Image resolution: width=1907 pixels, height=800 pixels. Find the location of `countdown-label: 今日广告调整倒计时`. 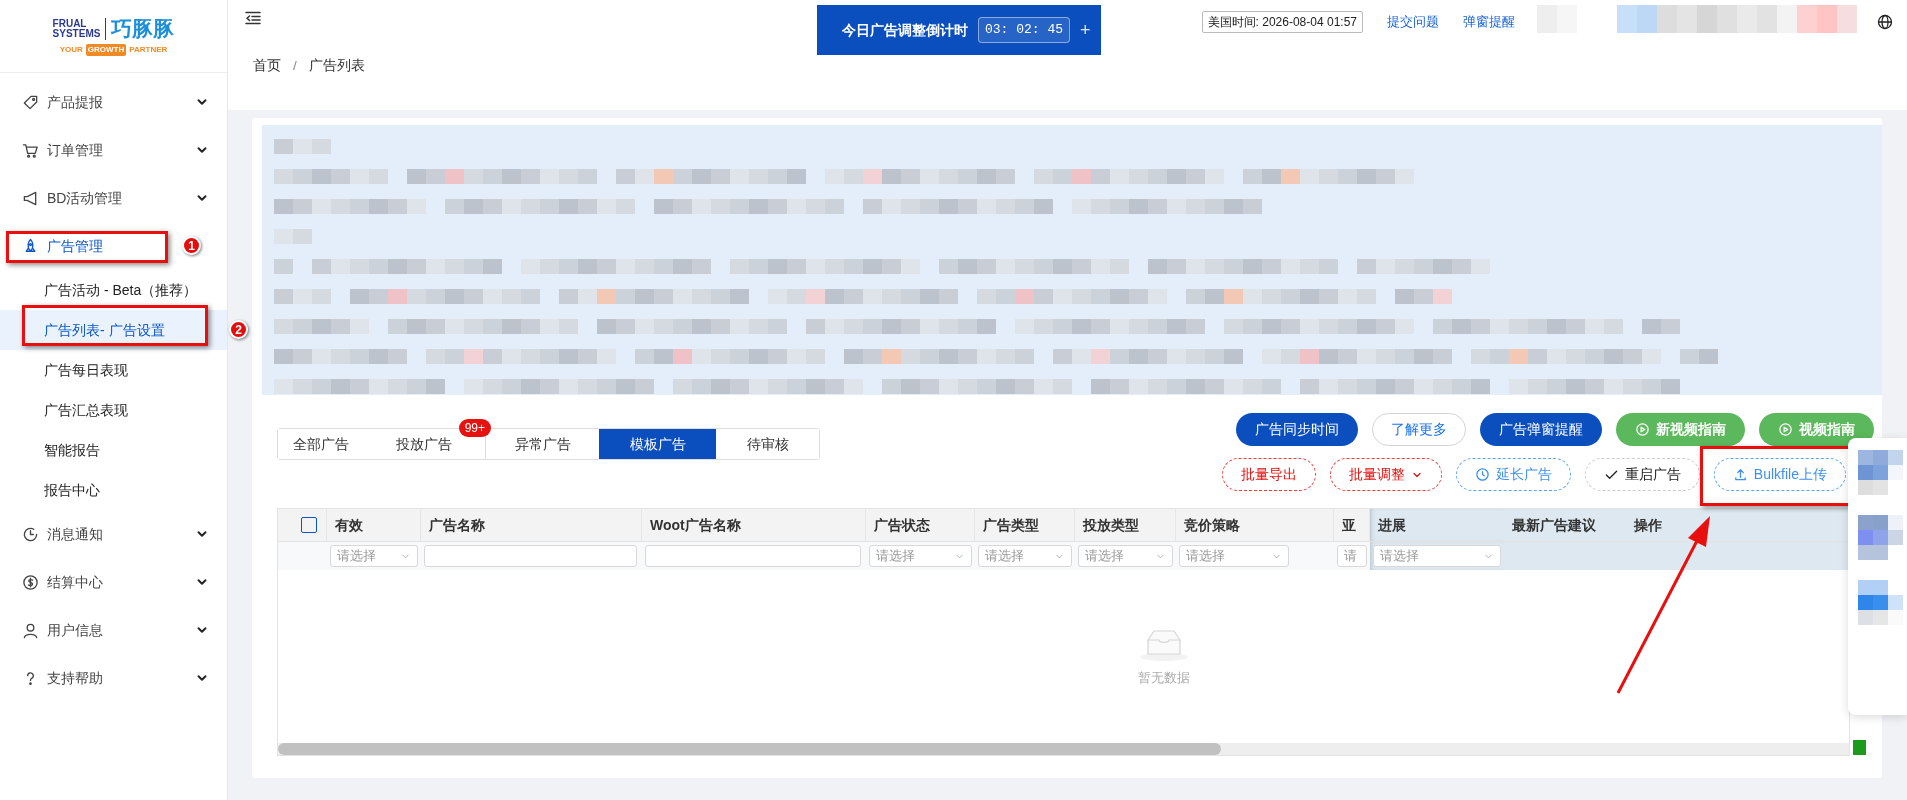

countdown-label: 今日广告调整倒计时 is located at coordinates (905, 30).